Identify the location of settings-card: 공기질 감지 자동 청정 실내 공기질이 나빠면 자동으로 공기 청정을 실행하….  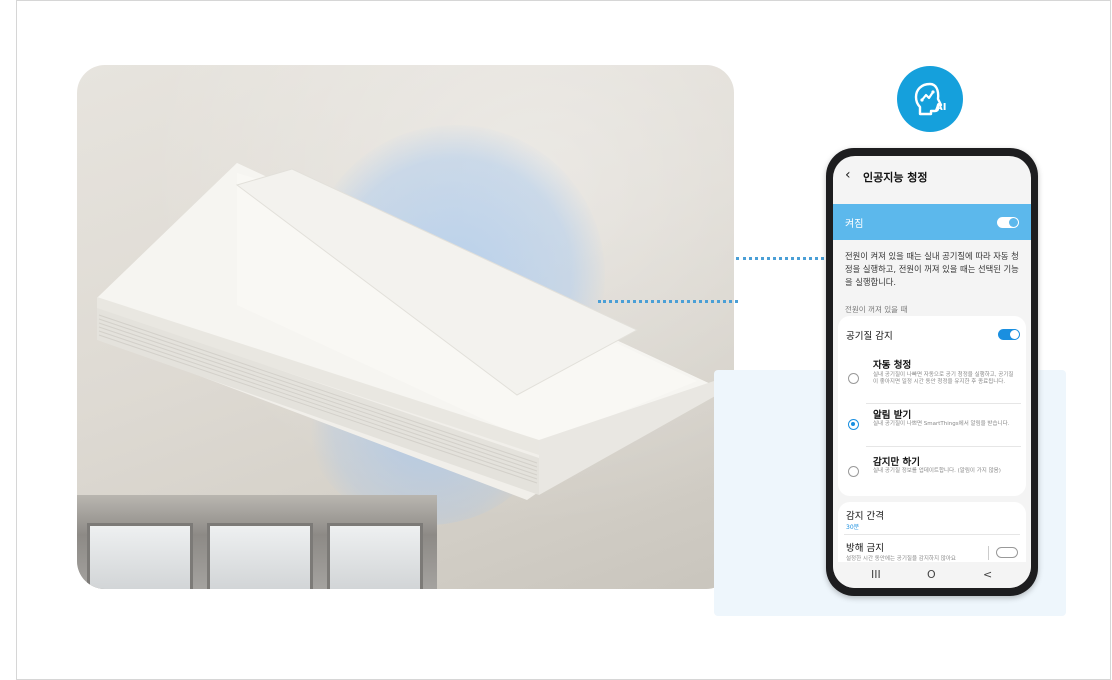
(932, 406).